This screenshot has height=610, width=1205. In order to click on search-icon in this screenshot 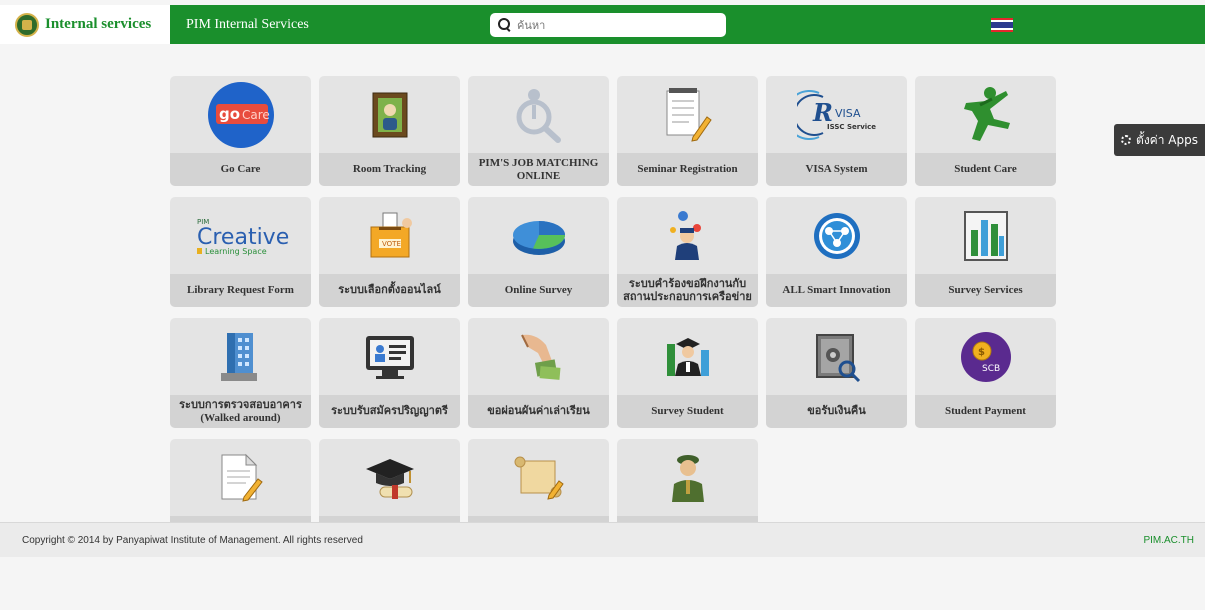, I will do `click(505, 25)`.